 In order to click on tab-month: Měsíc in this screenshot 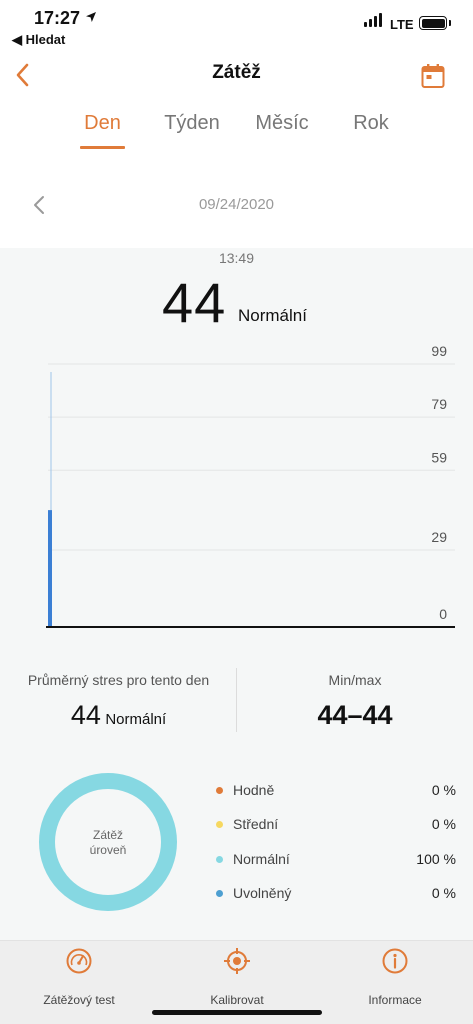, I will do `click(282, 123)`.